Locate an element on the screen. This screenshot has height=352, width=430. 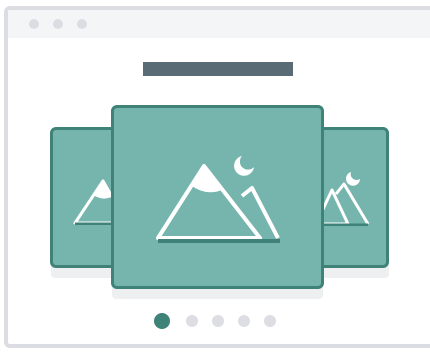
window-minimize-button is located at coordinates (58, 24).